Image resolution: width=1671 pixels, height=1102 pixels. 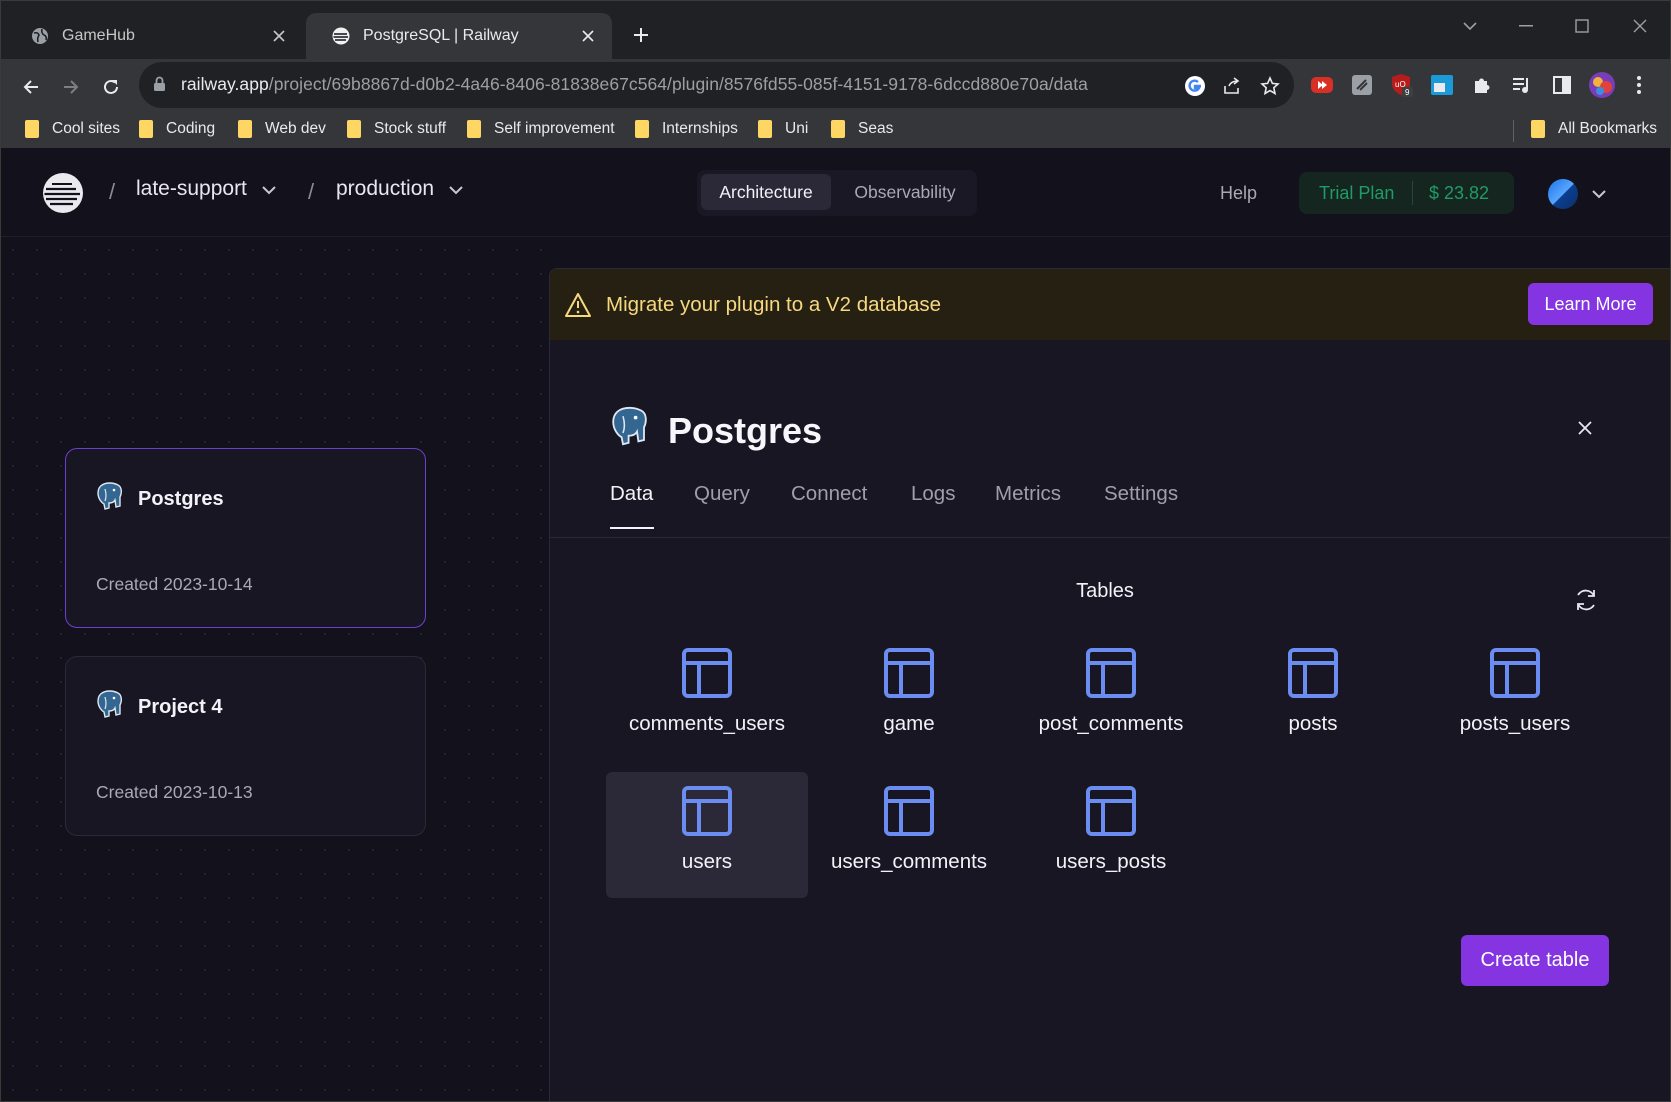 I want to click on tab-query: Query, so click(x=722, y=494).